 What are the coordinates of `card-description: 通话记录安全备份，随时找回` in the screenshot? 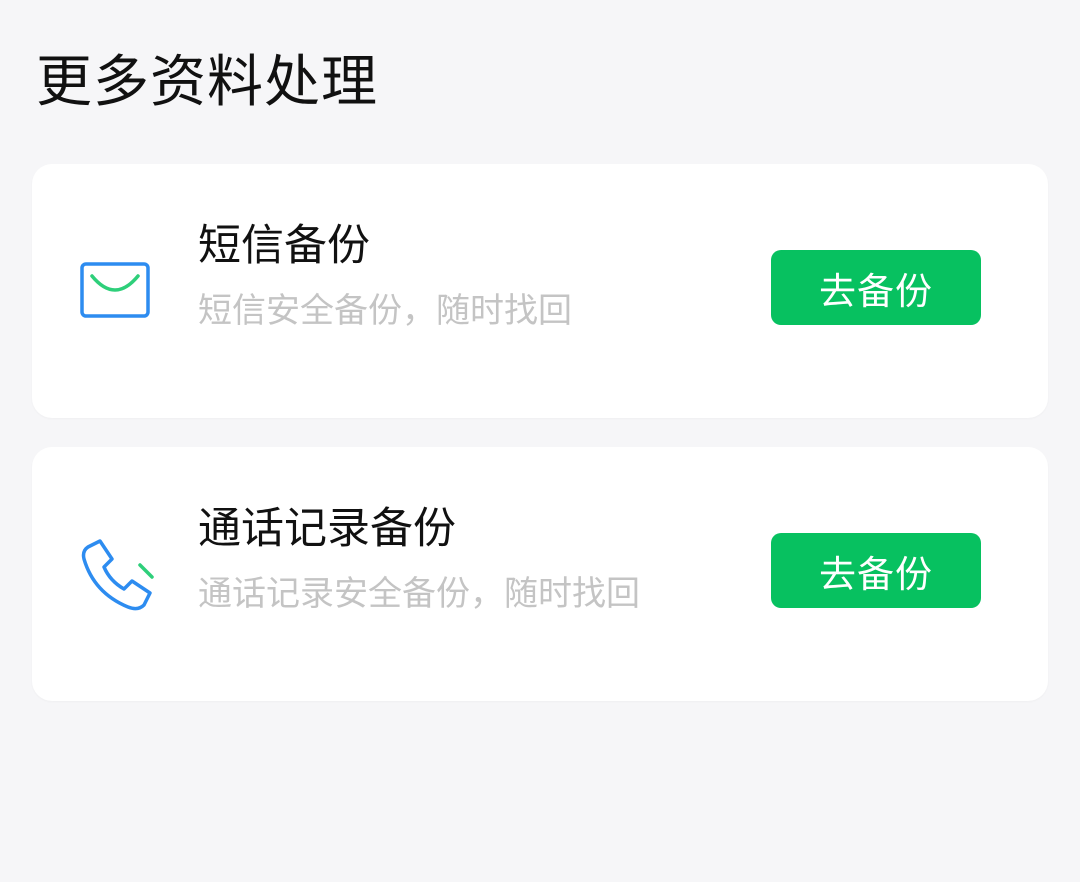 It's located at (419, 594).